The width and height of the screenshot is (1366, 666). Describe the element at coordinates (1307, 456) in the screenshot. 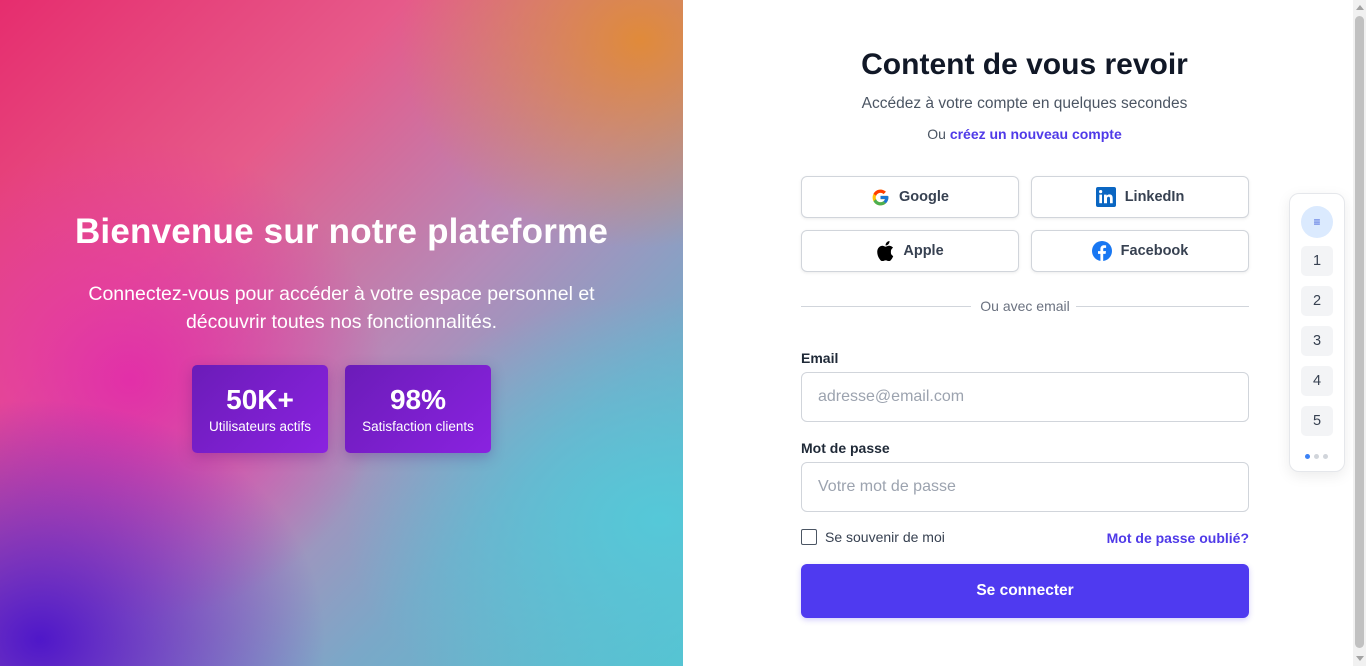

I see `pagination-dot-active` at that location.